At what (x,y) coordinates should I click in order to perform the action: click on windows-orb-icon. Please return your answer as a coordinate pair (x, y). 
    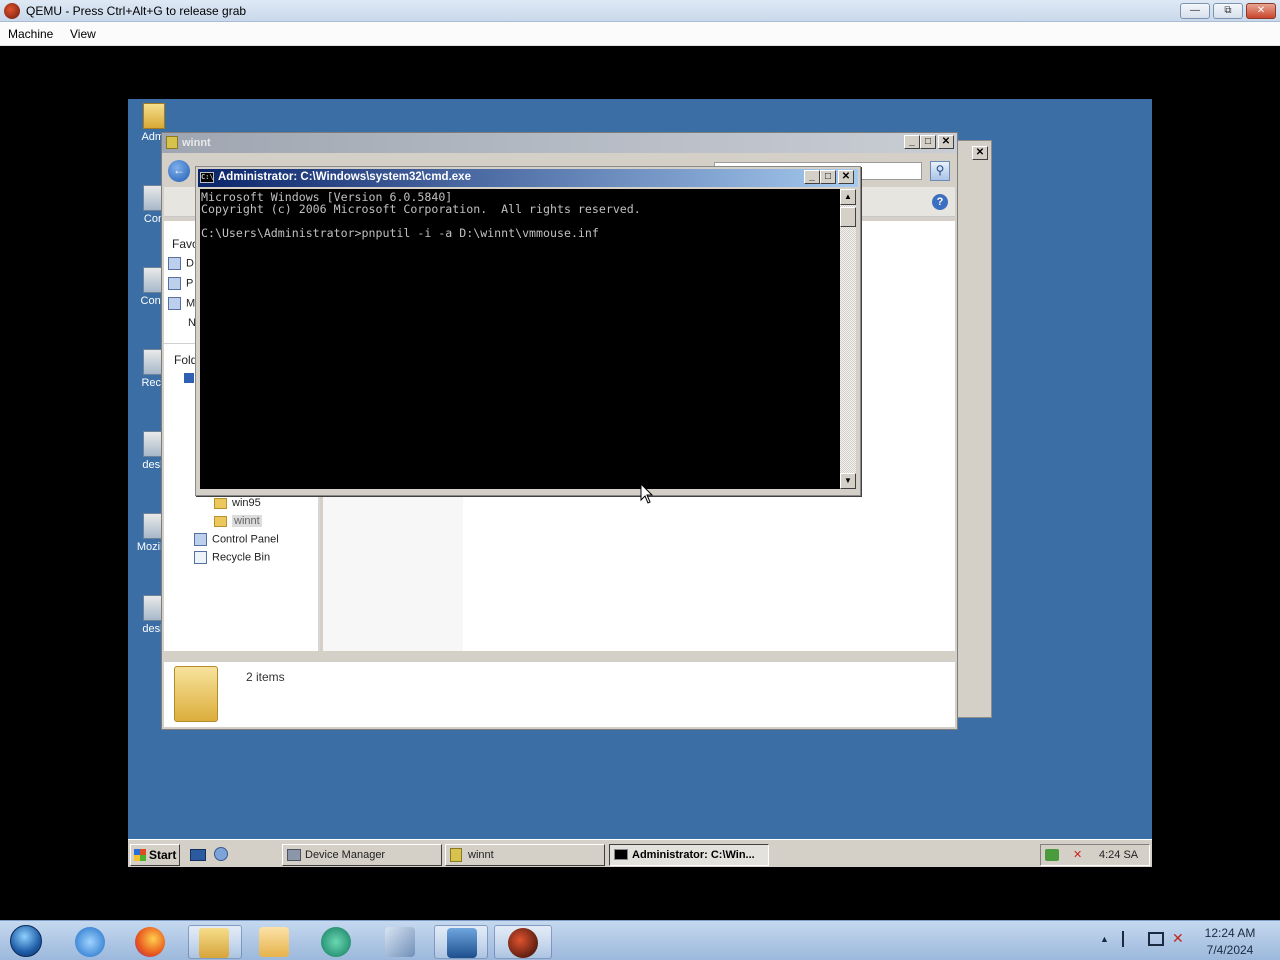
    Looking at the image, I should click on (26, 941).